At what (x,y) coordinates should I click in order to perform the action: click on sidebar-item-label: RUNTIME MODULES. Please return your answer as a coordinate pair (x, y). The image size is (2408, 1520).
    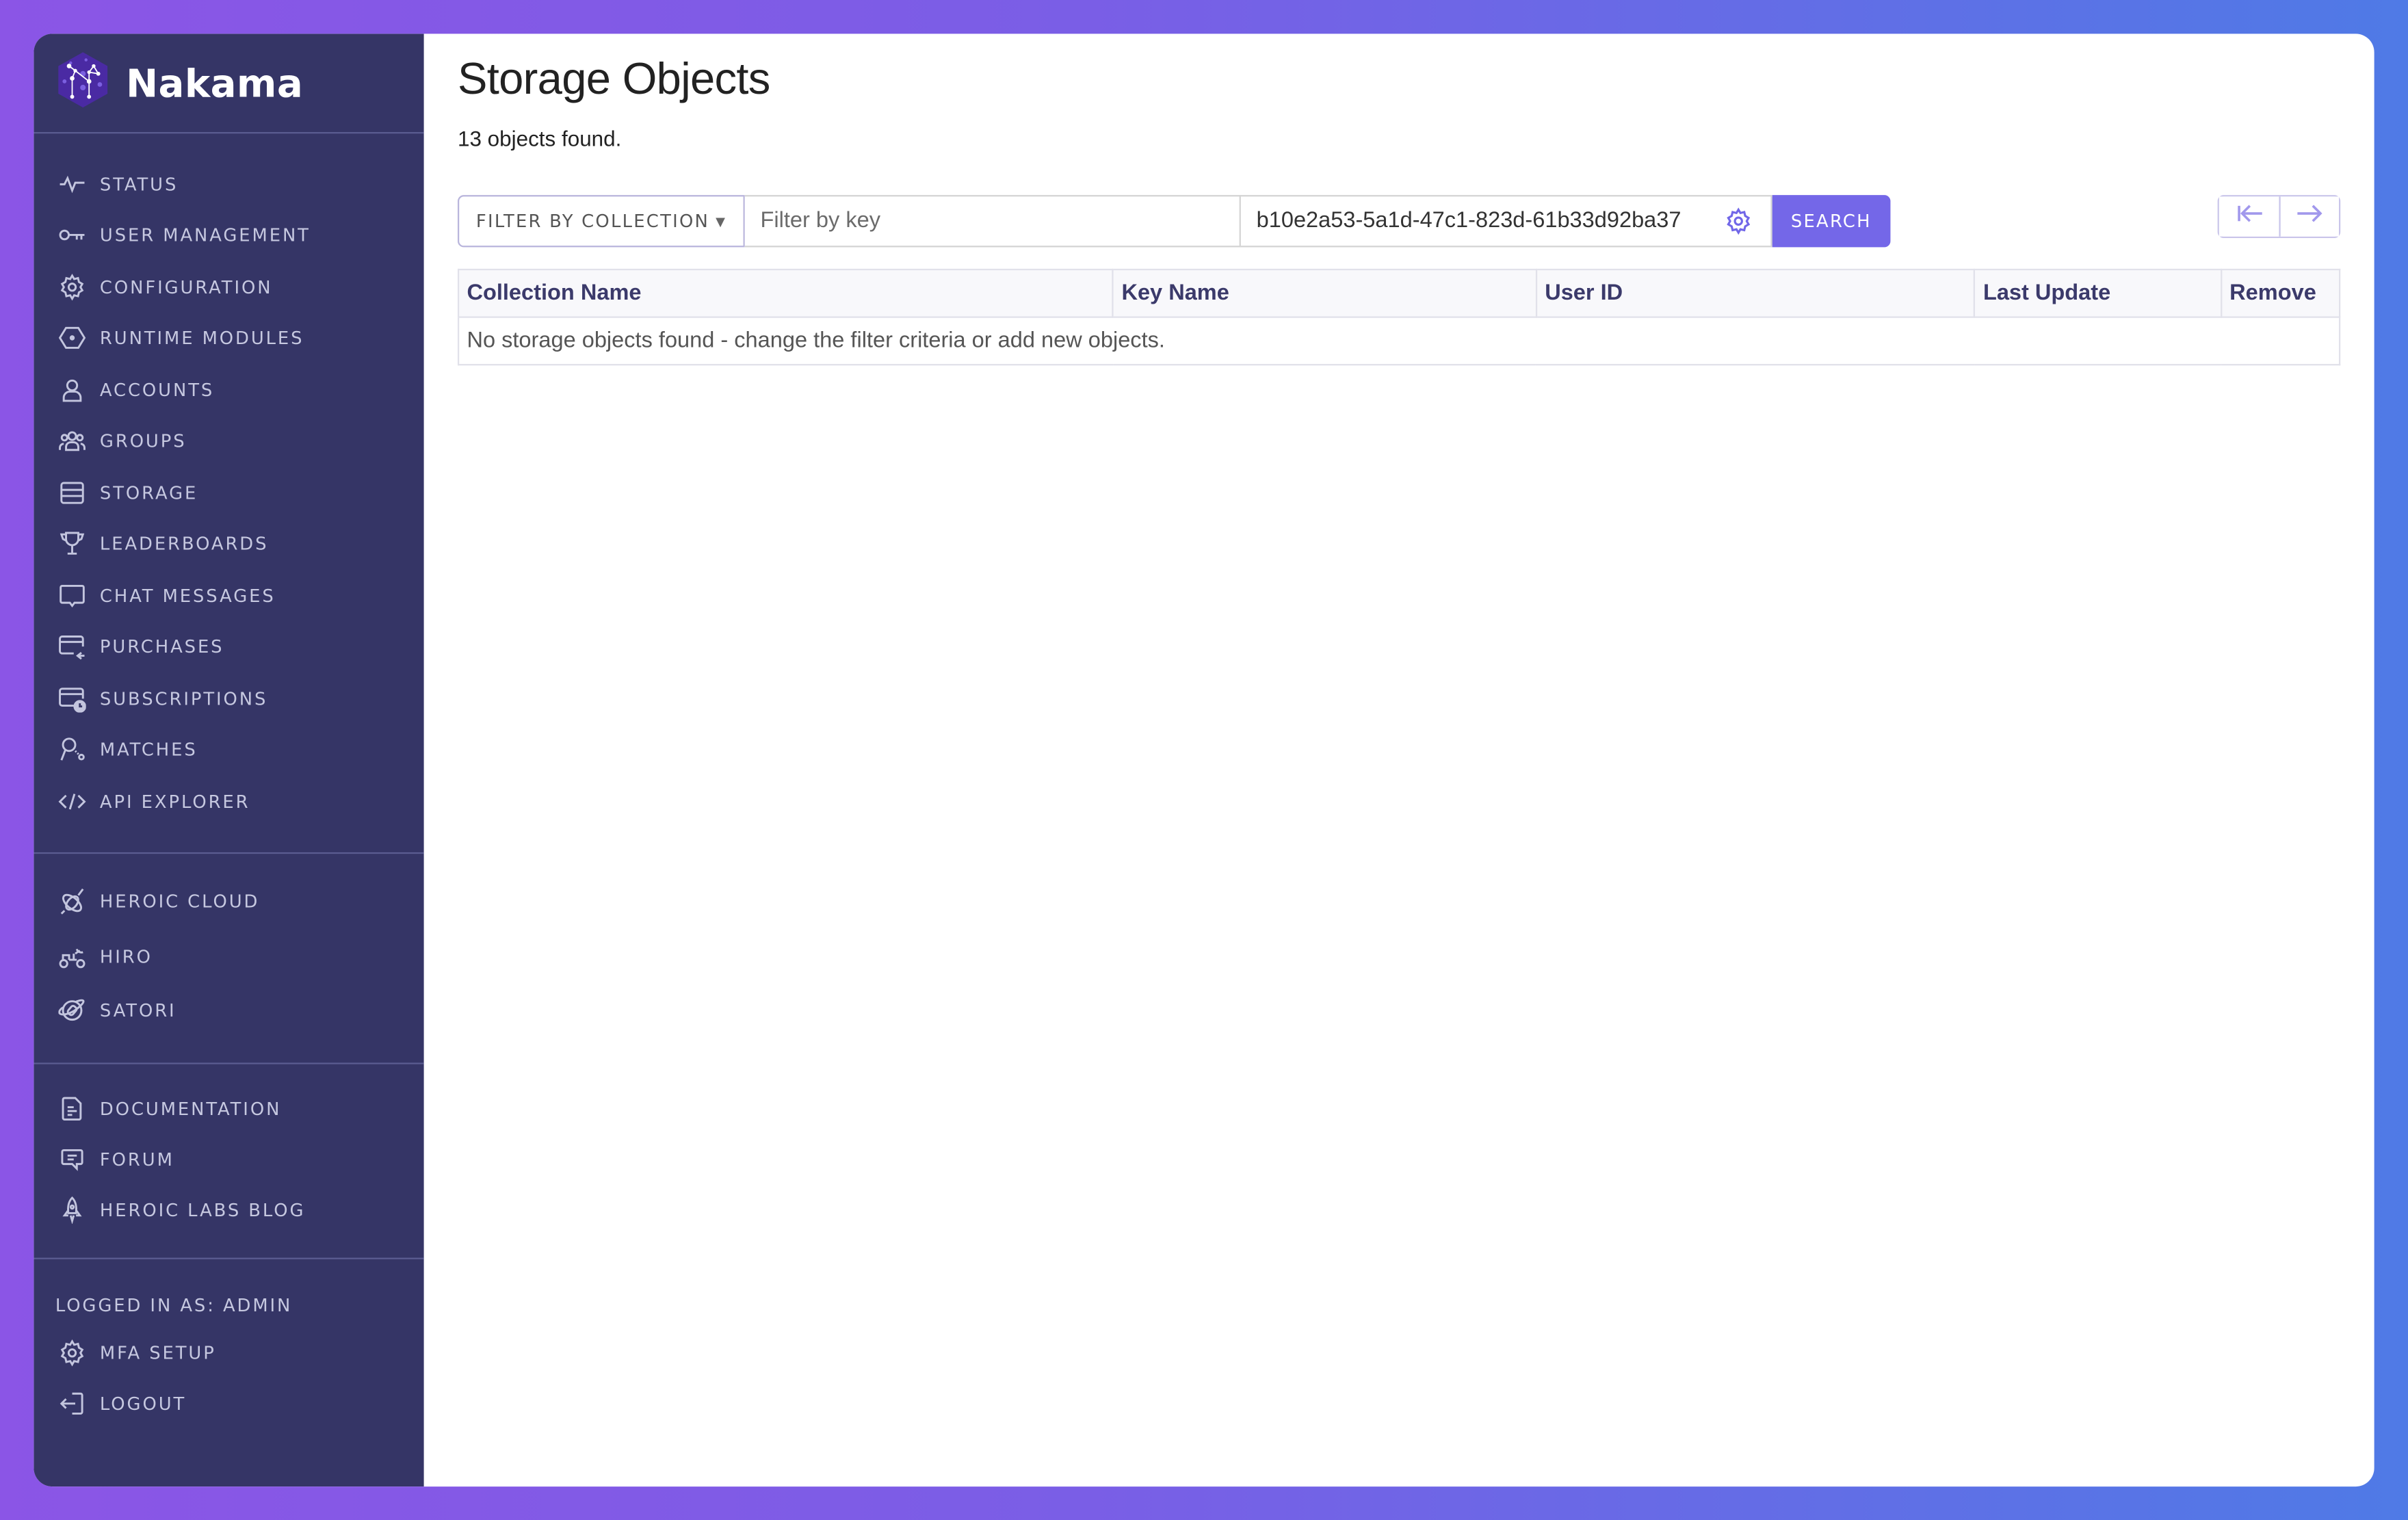
    Looking at the image, I should click on (201, 338).